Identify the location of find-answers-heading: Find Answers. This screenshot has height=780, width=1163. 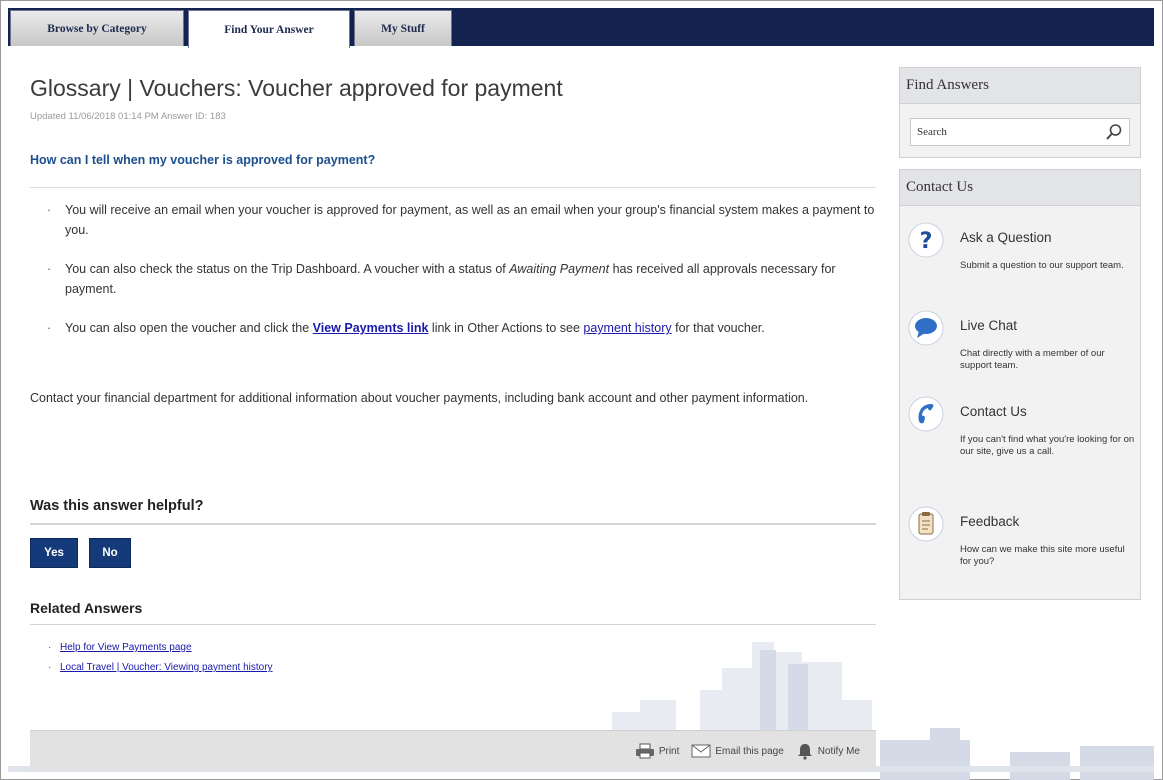
(1020, 86).